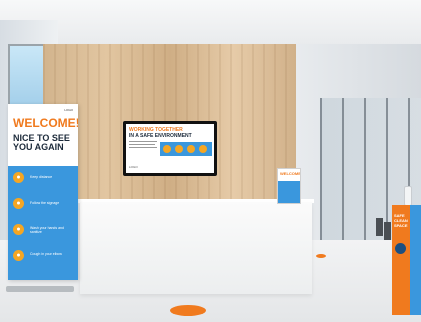 This screenshot has height=322, width=421. What do you see at coordinates (133, 167) in the screenshot?
I see `tv-footer: LOGO` at bounding box center [133, 167].